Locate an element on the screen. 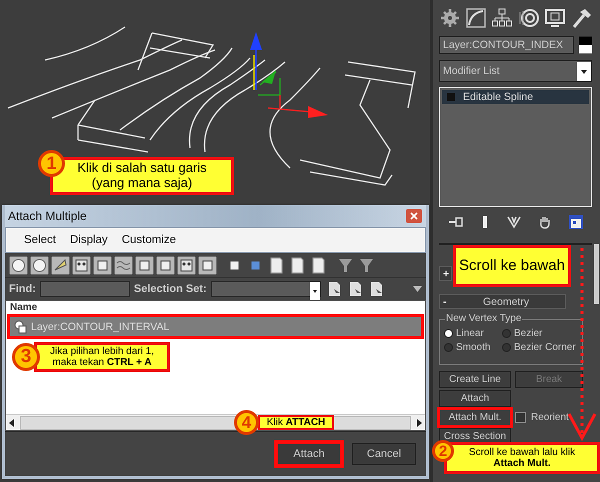 Image resolution: width=600 pixels, height=482 pixels. selection-set-dropdown is located at coordinates (265, 289).